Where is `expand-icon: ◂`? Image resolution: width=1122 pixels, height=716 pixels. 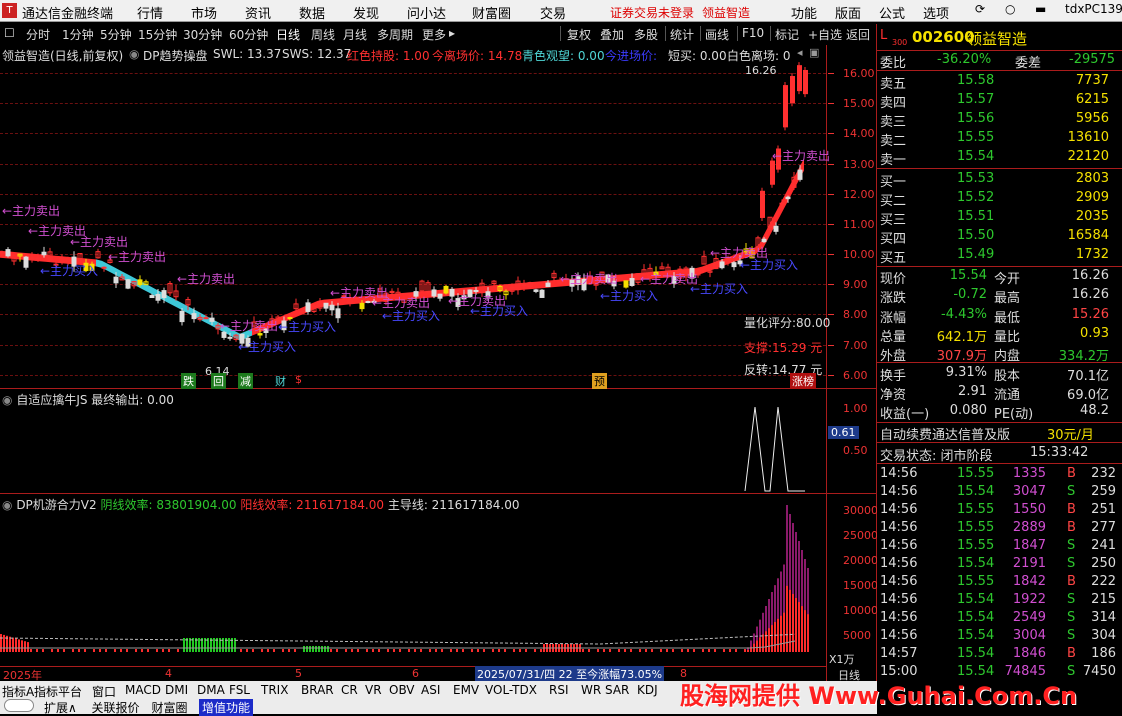 expand-icon: ◂ is located at coordinates (800, 52).